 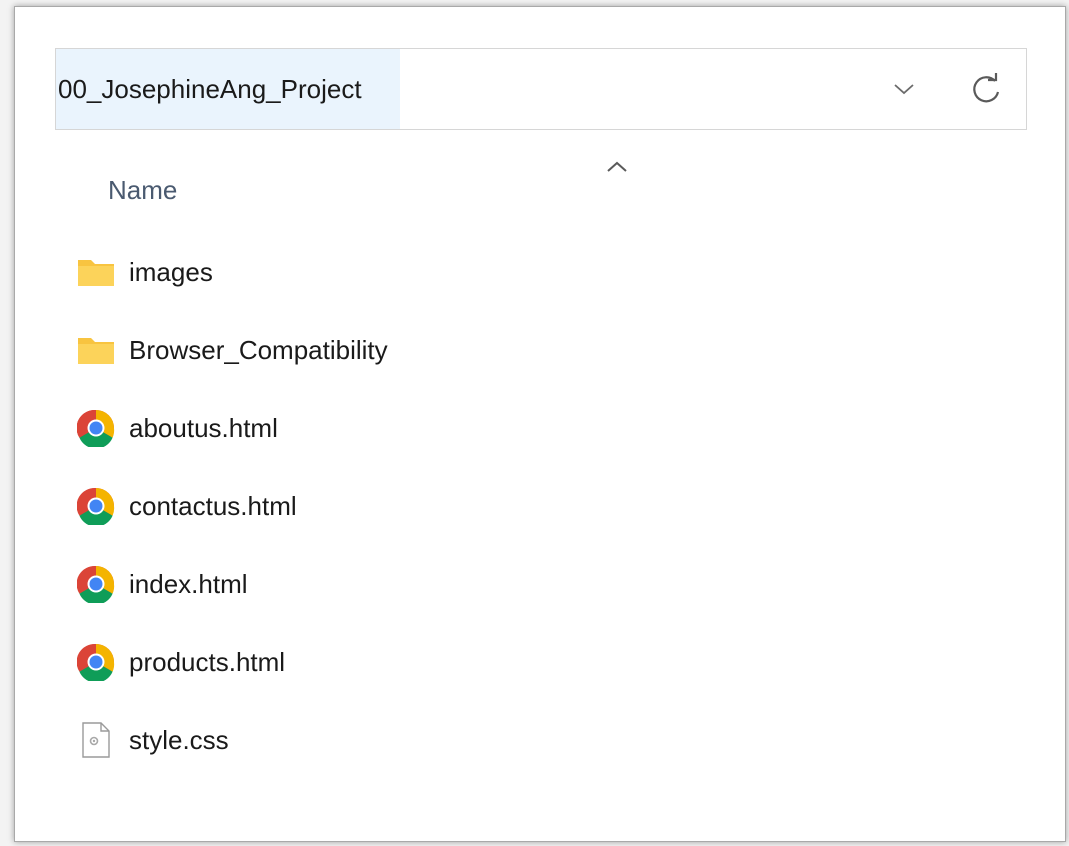 I want to click on file-name: style.css, so click(x=179, y=739).